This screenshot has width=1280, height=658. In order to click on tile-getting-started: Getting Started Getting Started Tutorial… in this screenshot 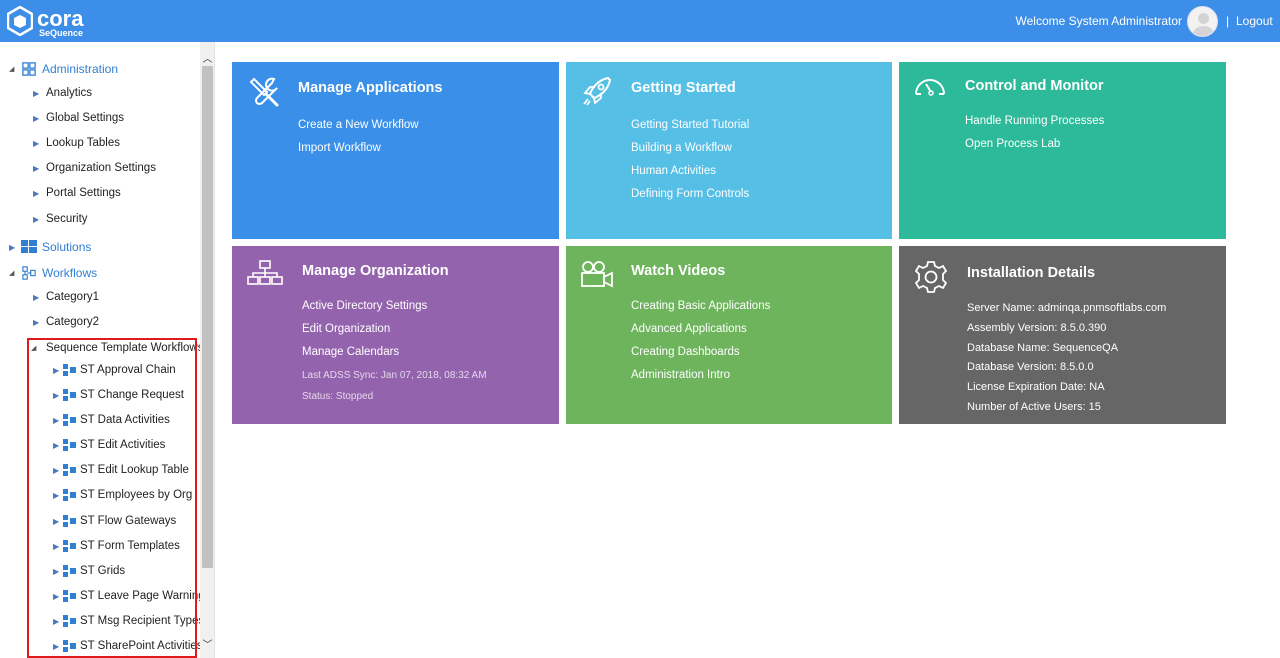, I will do `click(729, 150)`.